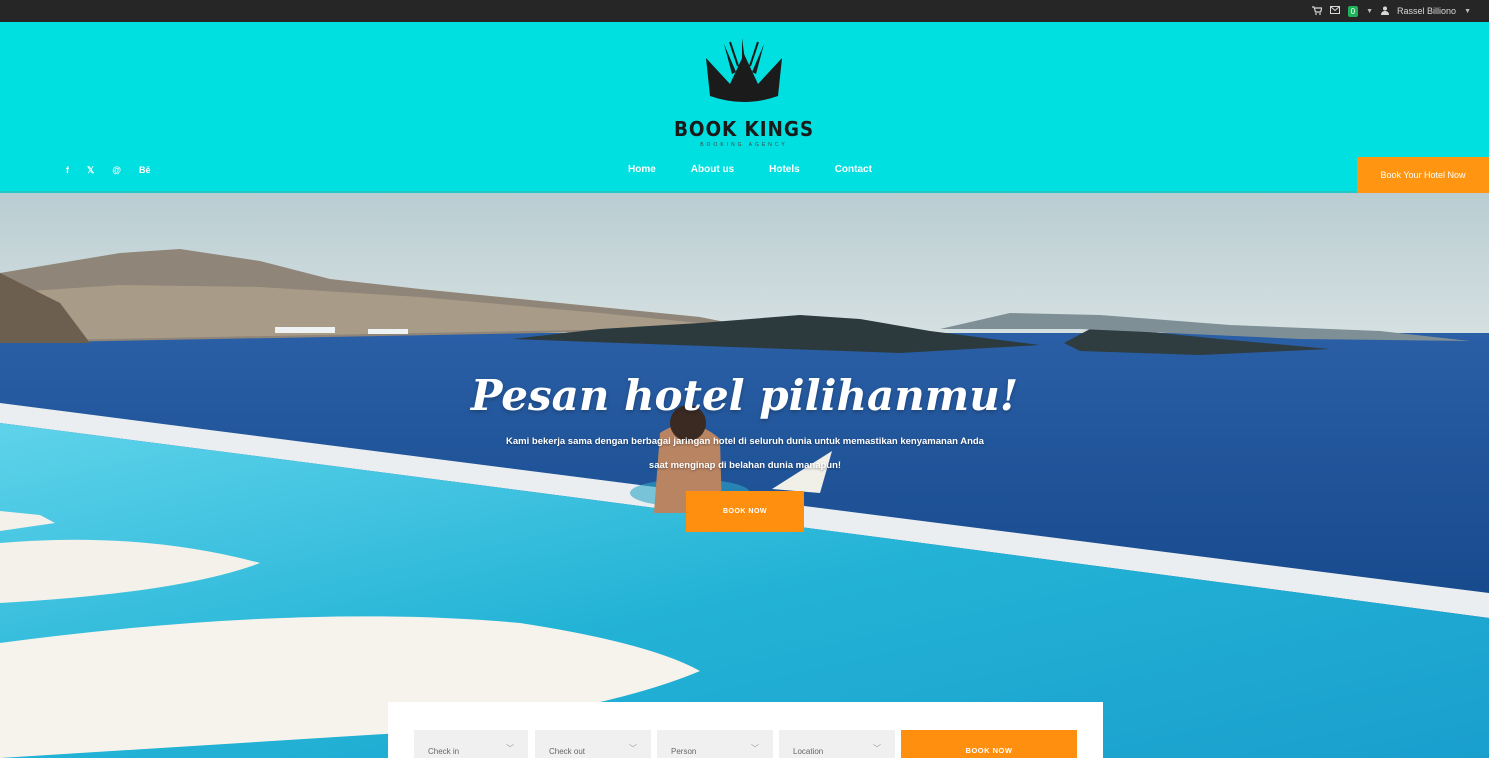 The image size is (1489, 758). Describe the element at coordinates (90, 170) in the screenshot. I see `twitter-icon: 𝕏` at that location.